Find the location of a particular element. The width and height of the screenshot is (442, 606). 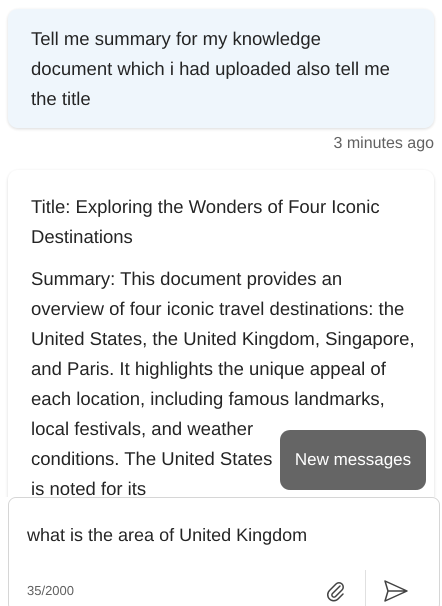

character-counter: 35/2000 is located at coordinates (50, 591).